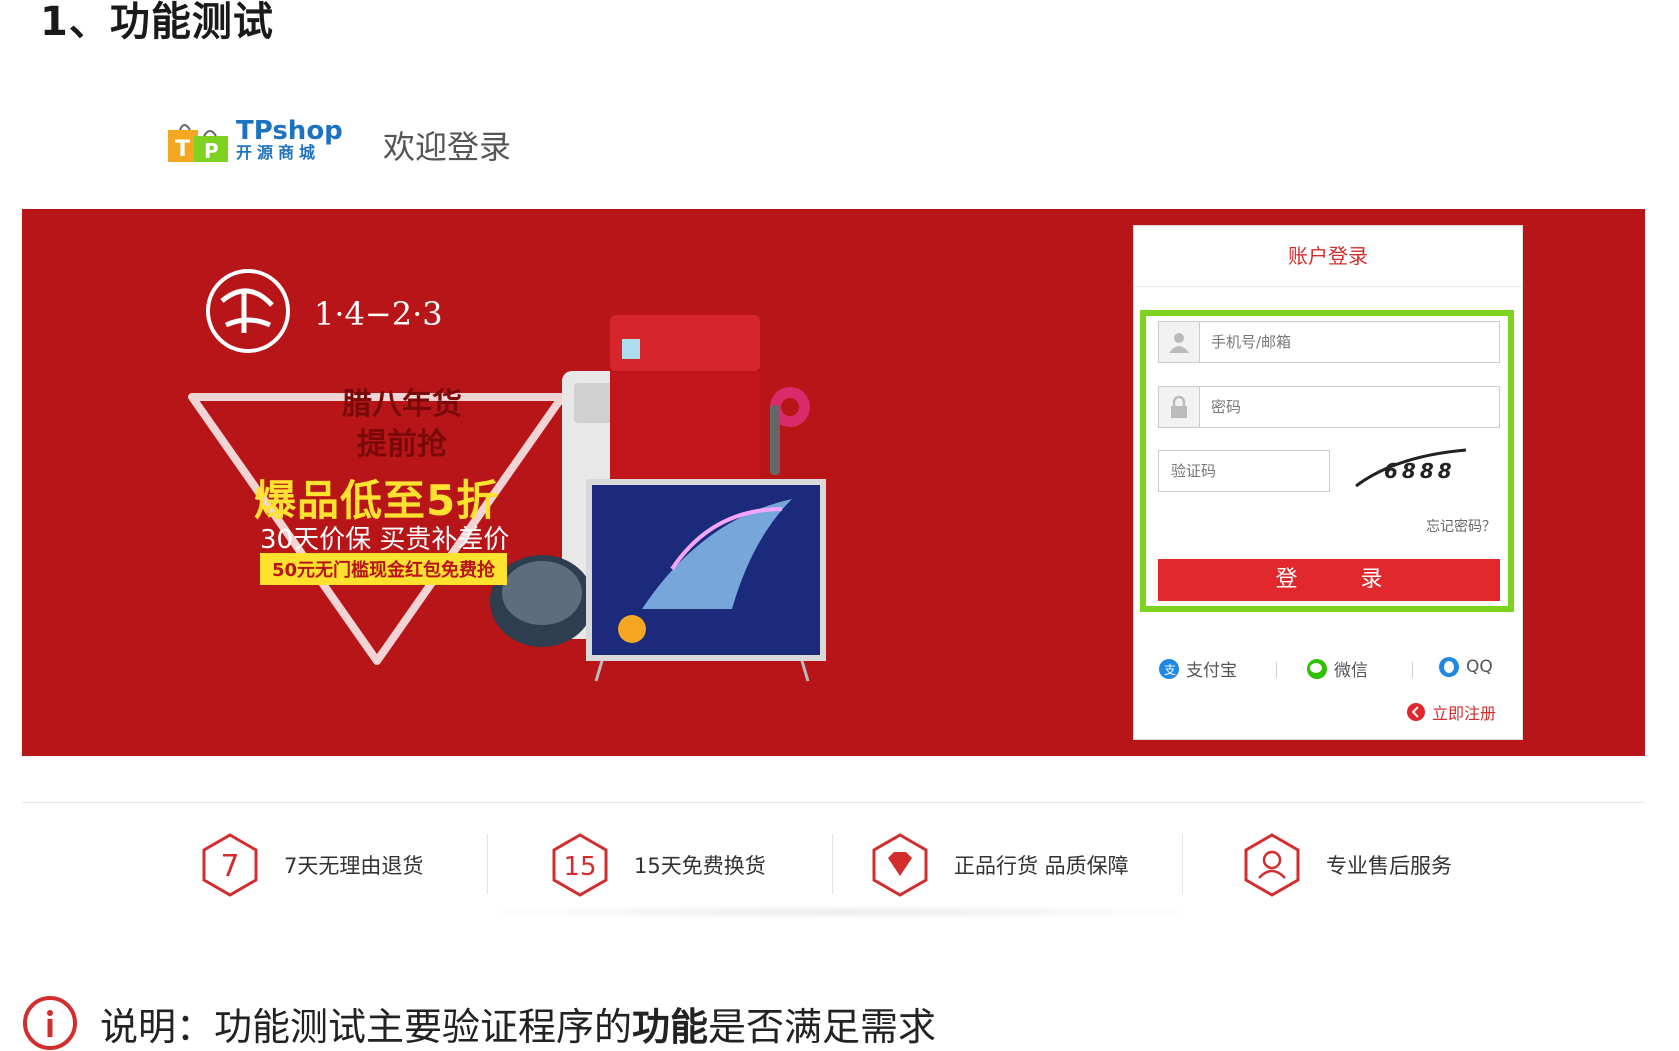 The height and width of the screenshot is (1051, 1679). What do you see at coordinates (1415, 712) in the screenshot?
I see `arrow-left-icon` at bounding box center [1415, 712].